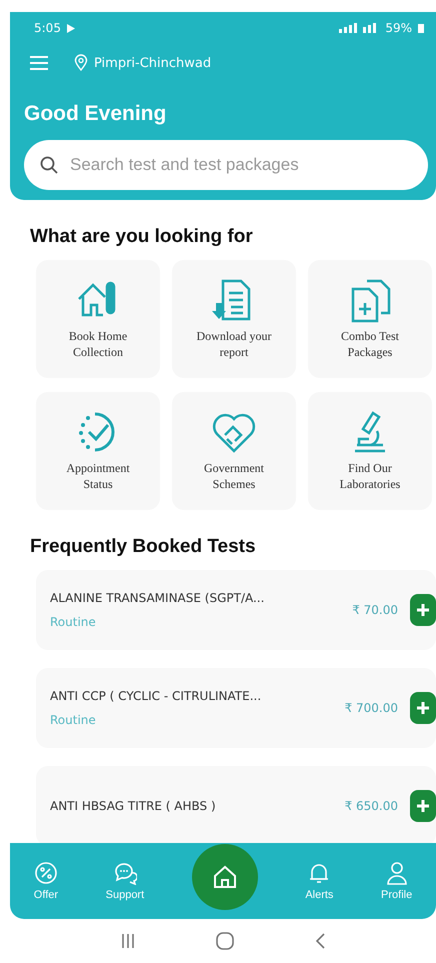  Describe the element at coordinates (371, 708) in the screenshot. I see `test-price: ₹ 700.00` at that location.